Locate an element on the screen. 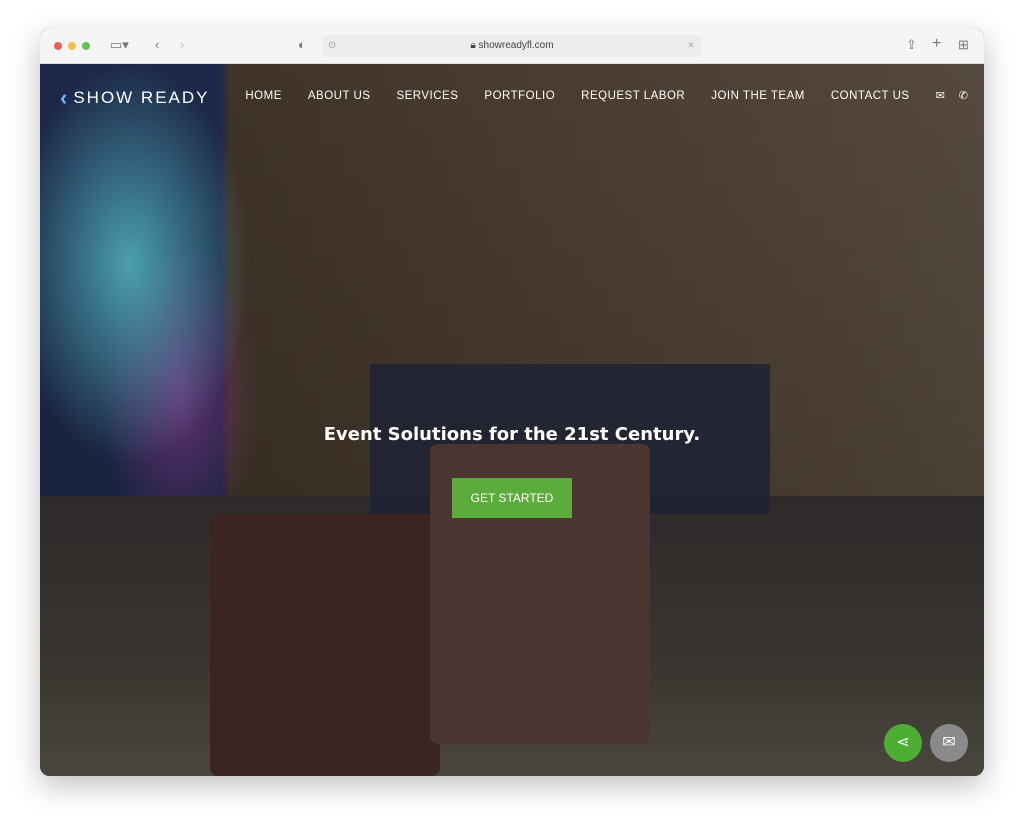 The image size is (1024, 829). minimize-window-button is located at coordinates (72, 46).